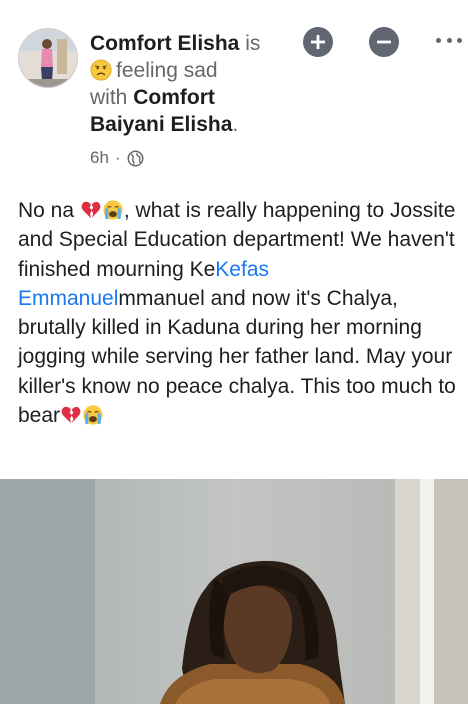 This screenshot has height=704, width=468. Describe the element at coordinates (101, 70) in the screenshot. I see `sad-face-emoji` at that location.